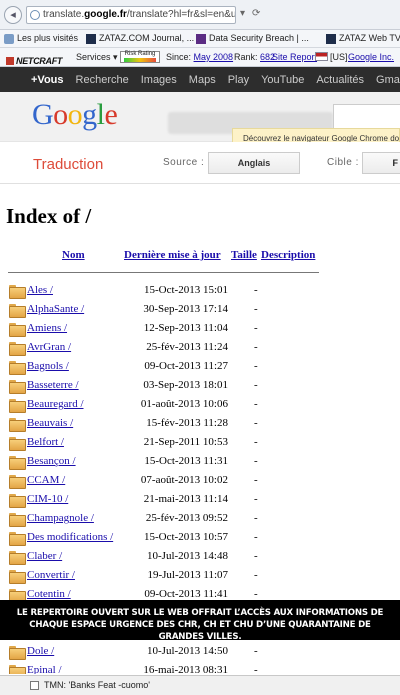 The height and width of the screenshot is (695, 400). I want to click on folder-link: Claber /, so click(44, 556).